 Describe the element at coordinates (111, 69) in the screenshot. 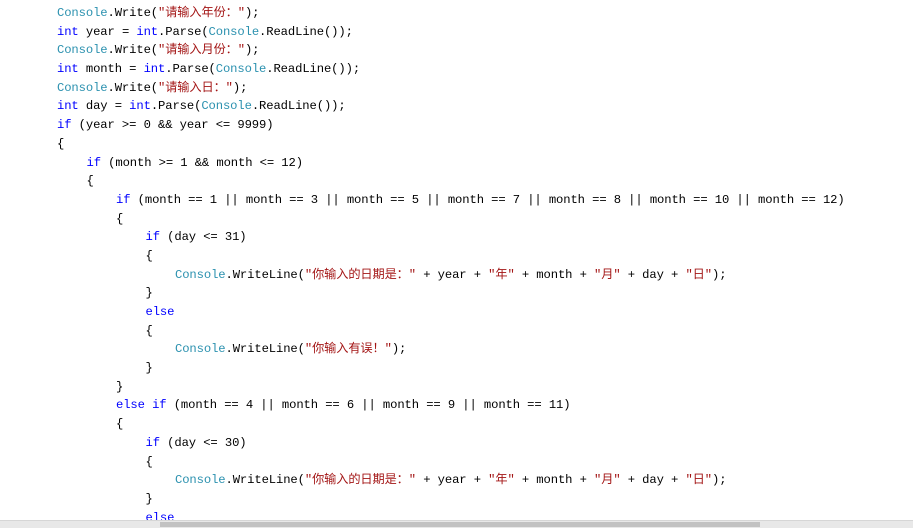

I see `code-text: month =` at that location.